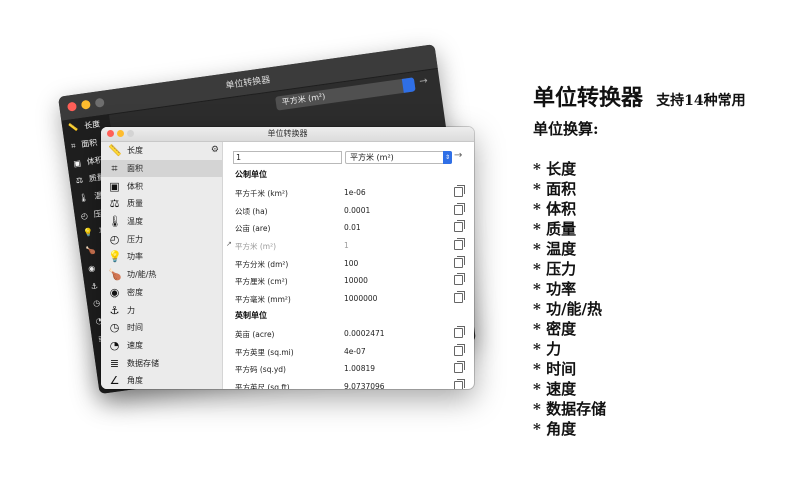 The image size is (800, 500). What do you see at coordinates (92, 125) in the screenshot?
I see `background-sidebar-label: 长度` at bounding box center [92, 125].